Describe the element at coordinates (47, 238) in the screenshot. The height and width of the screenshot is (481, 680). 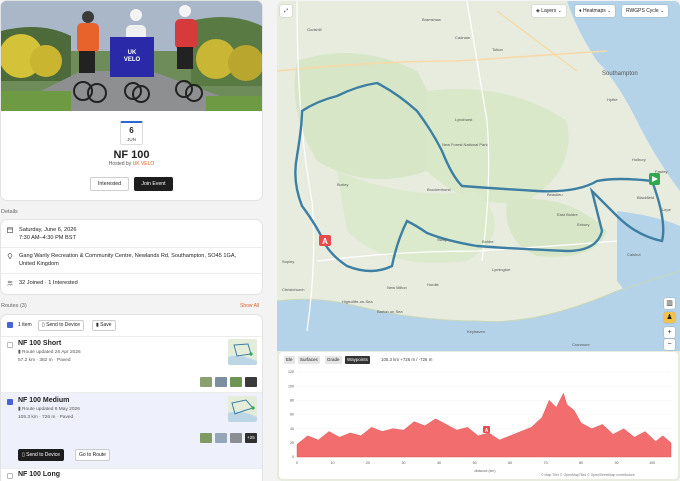
I see `event-time: 7:30 AM–4:30 PM BST` at that location.